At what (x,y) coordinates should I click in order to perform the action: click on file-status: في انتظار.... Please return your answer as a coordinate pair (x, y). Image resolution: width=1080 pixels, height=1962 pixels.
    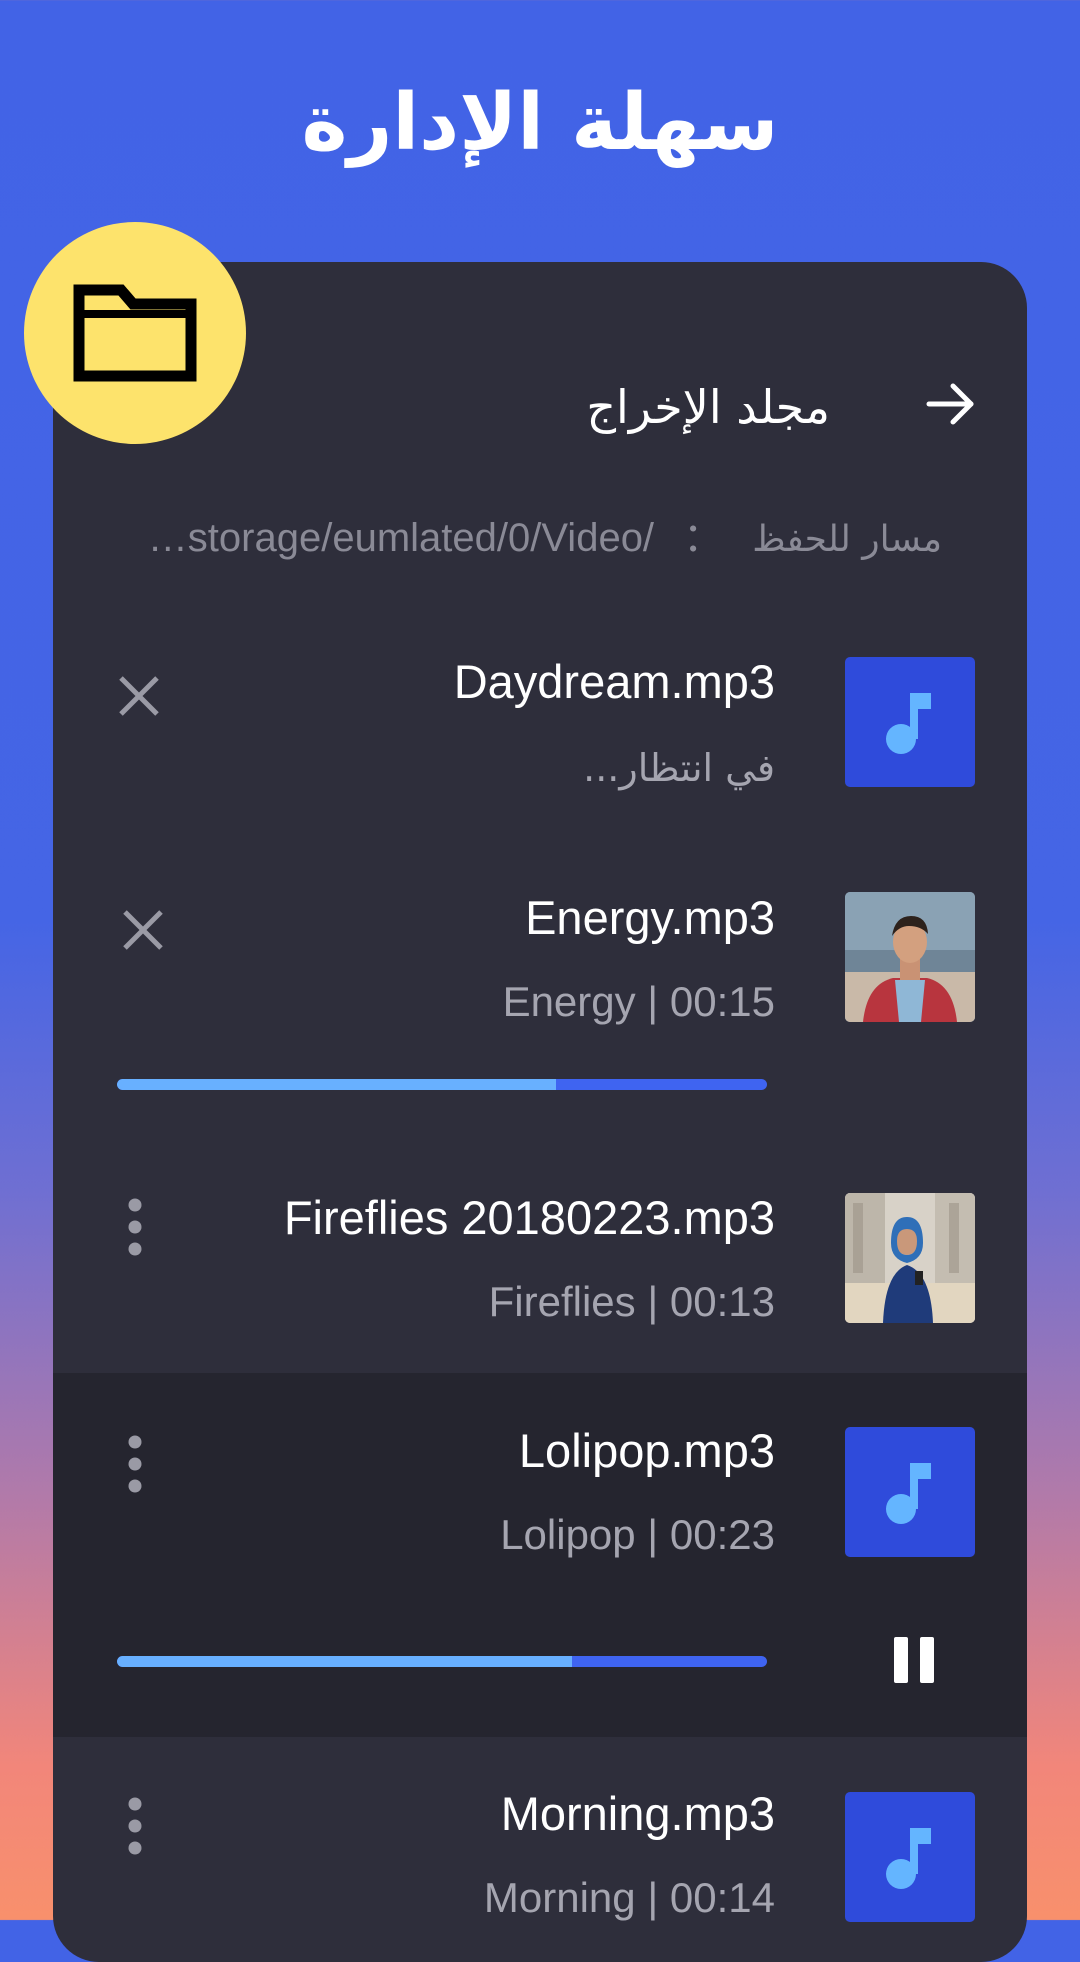
    Looking at the image, I should click on (679, 768).